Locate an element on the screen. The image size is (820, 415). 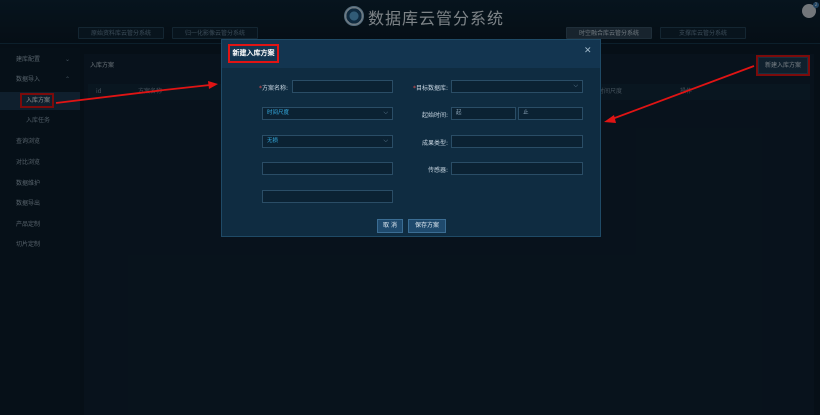
arrow-head-button is located at coordinates (610, 119).